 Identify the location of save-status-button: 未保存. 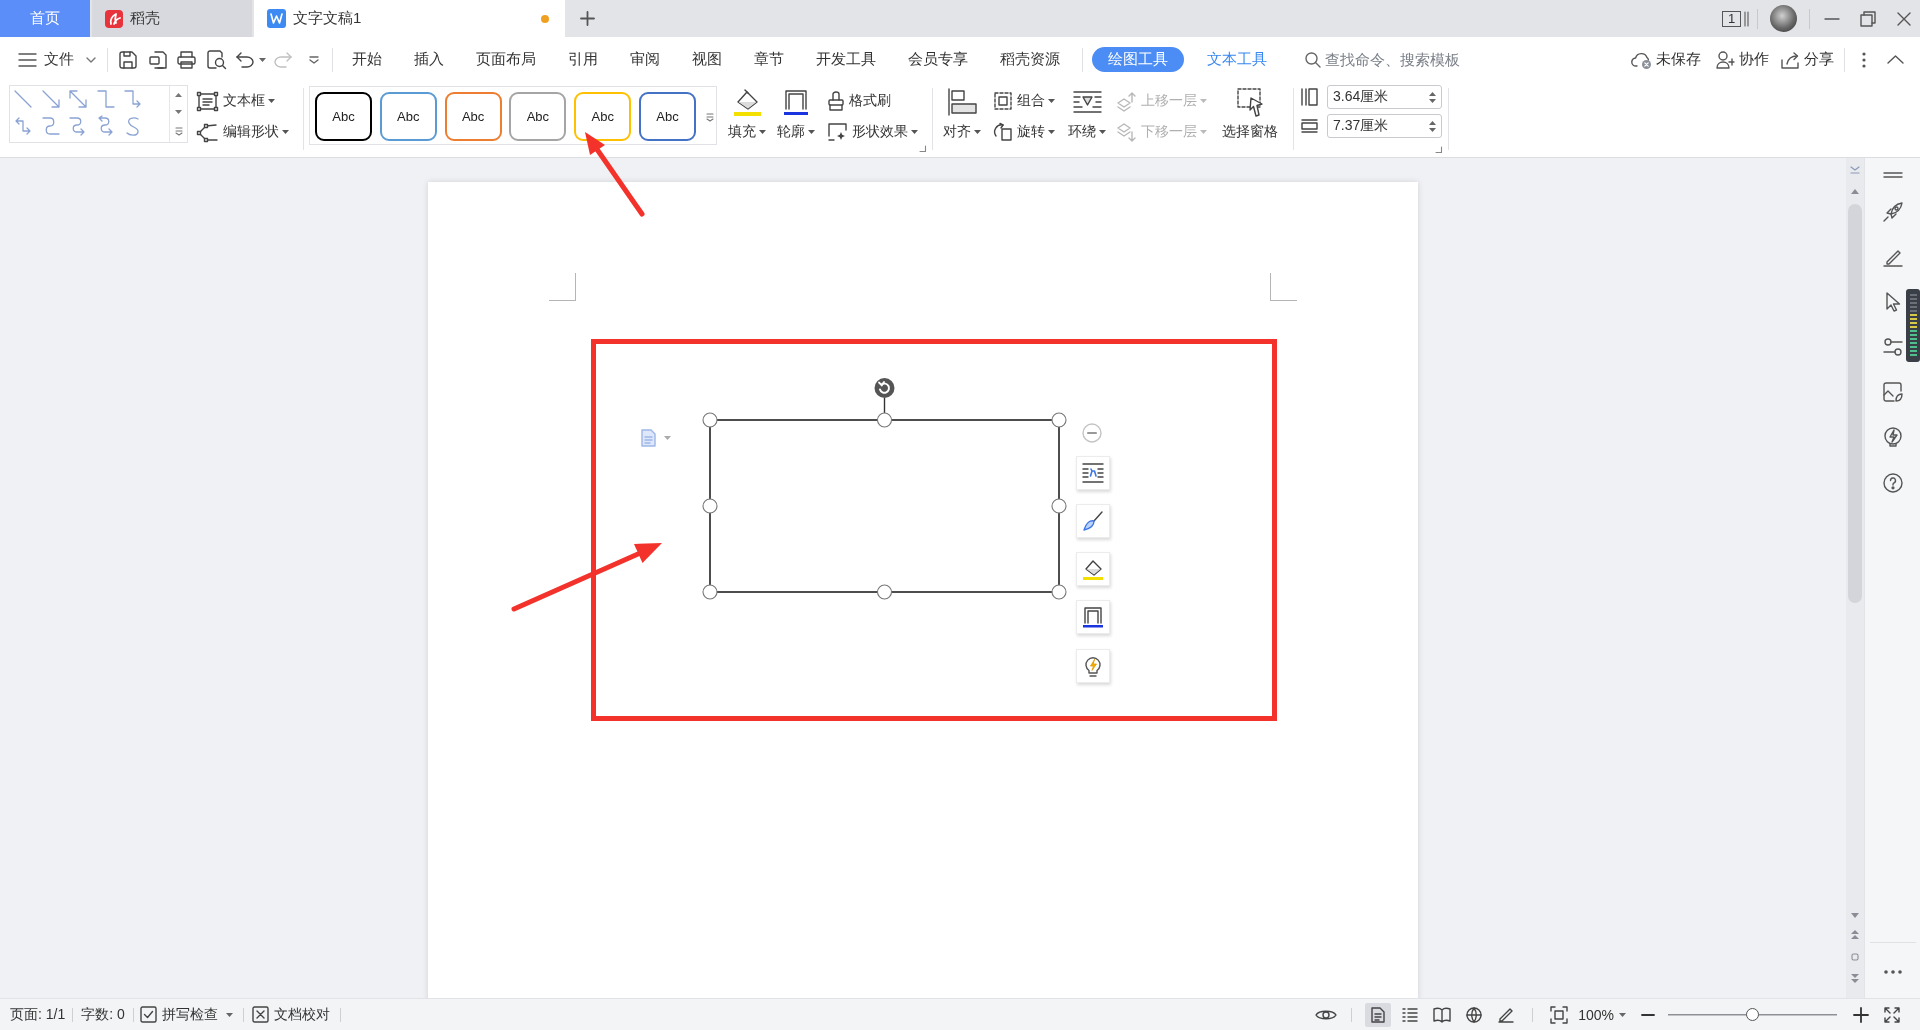
(1666, 59).